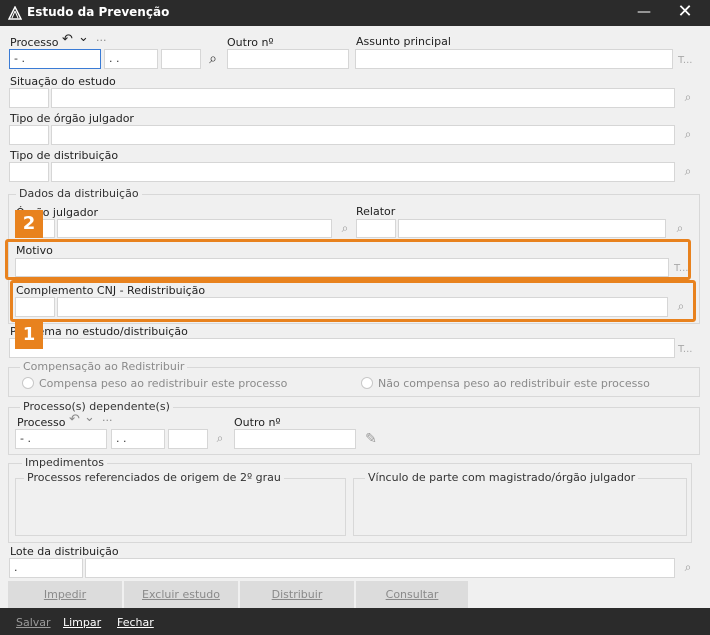 This screenshot has height=635, width=710. I want to click on relator-code-input, so click(376, 228).